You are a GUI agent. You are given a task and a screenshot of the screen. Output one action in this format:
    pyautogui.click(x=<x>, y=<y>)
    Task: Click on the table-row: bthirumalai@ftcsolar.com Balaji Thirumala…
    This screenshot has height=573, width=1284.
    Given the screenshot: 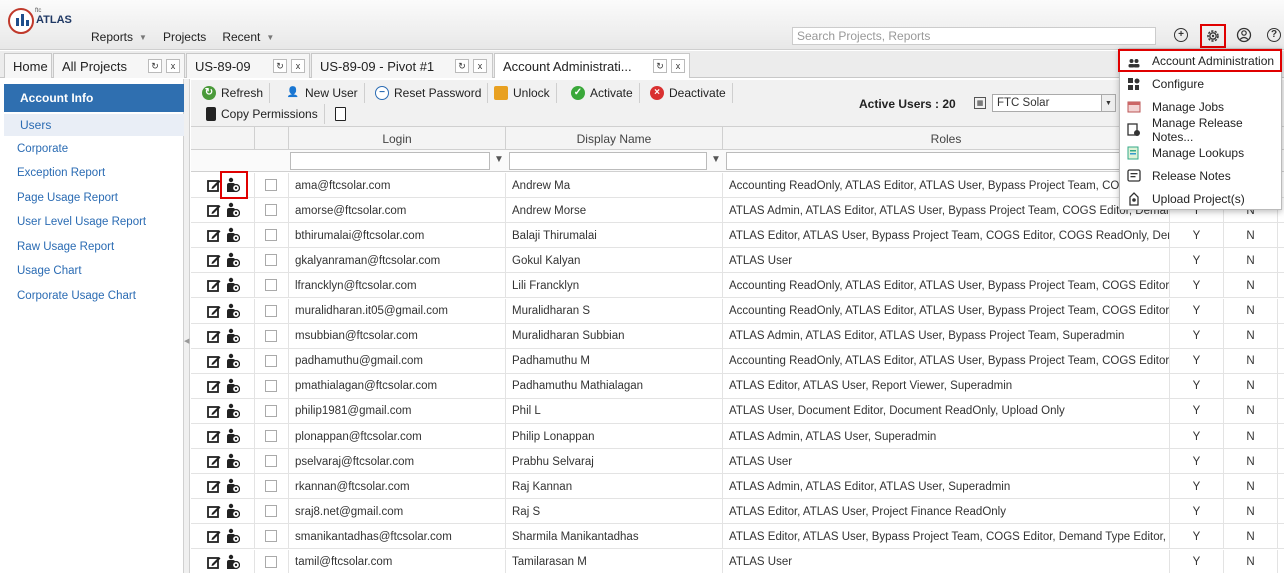 What is the action you would take?
    pyautogui.click(x=737, y=236)
    